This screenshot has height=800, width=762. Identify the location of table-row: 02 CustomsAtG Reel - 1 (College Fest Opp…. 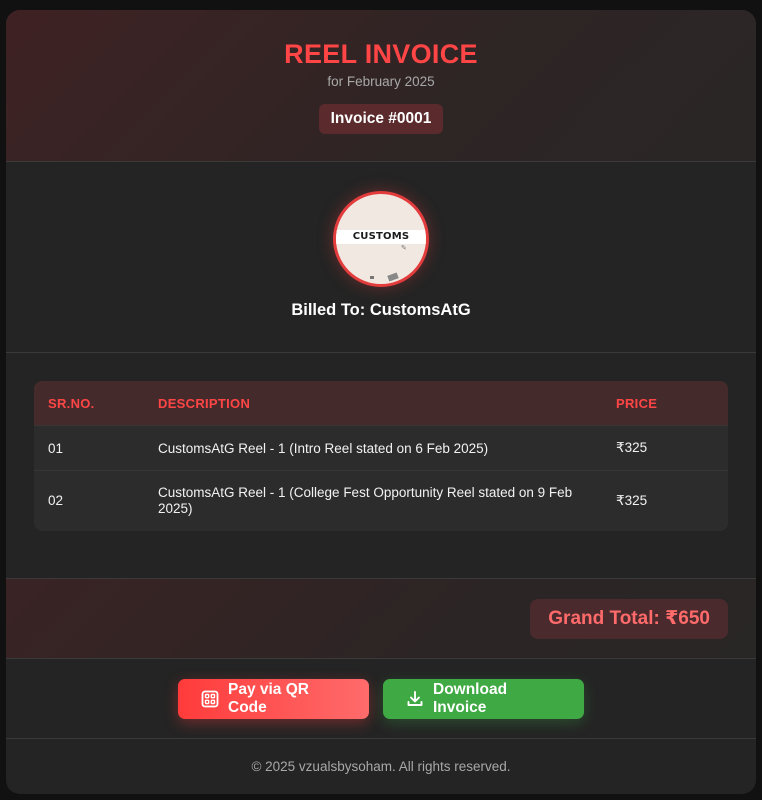
(381, 501).